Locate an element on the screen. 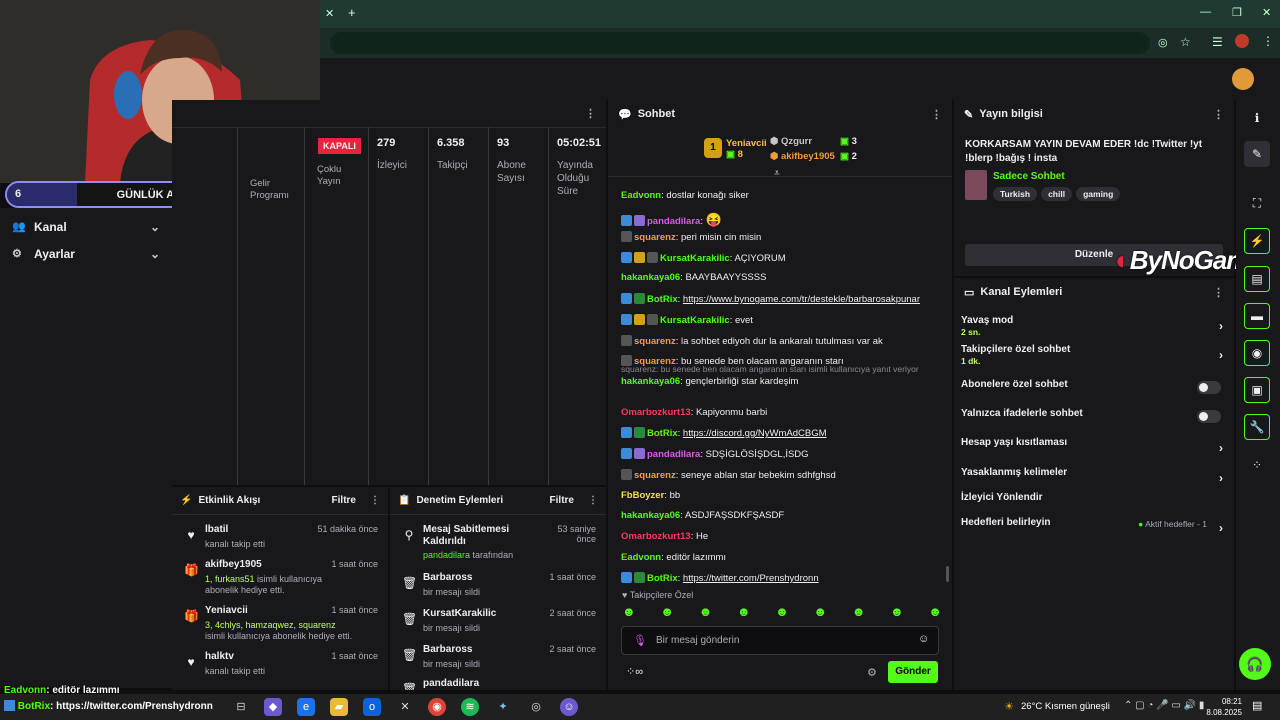 The image size is (1280, 720). leaderboard-second: ⬢ Qzgurr is located at coordinates (791, 141).